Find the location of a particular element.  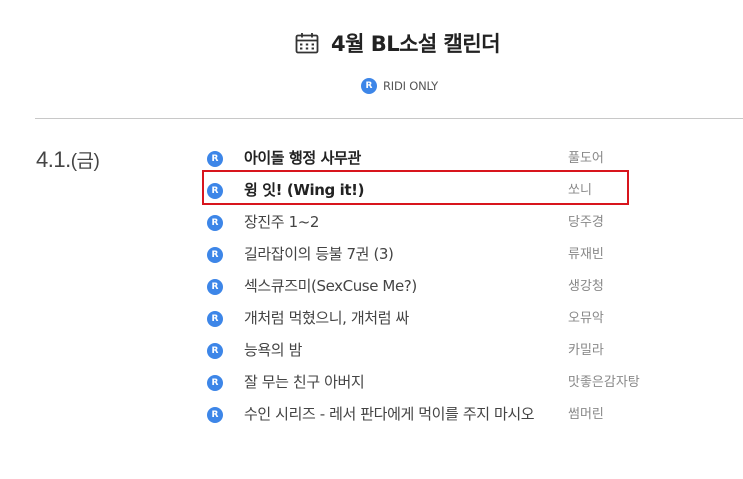

highlight-box is located at coordinates (415, 187).